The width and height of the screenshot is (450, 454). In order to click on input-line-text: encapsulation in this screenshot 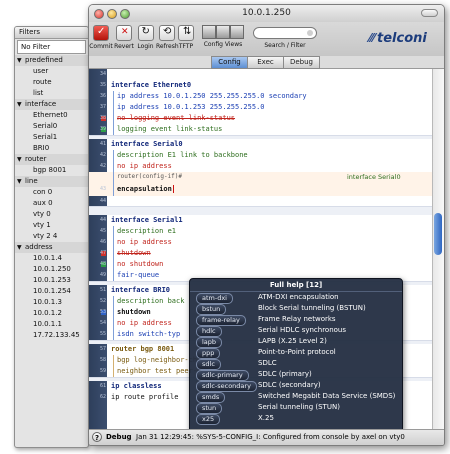, I will do `click(143, 189)`.